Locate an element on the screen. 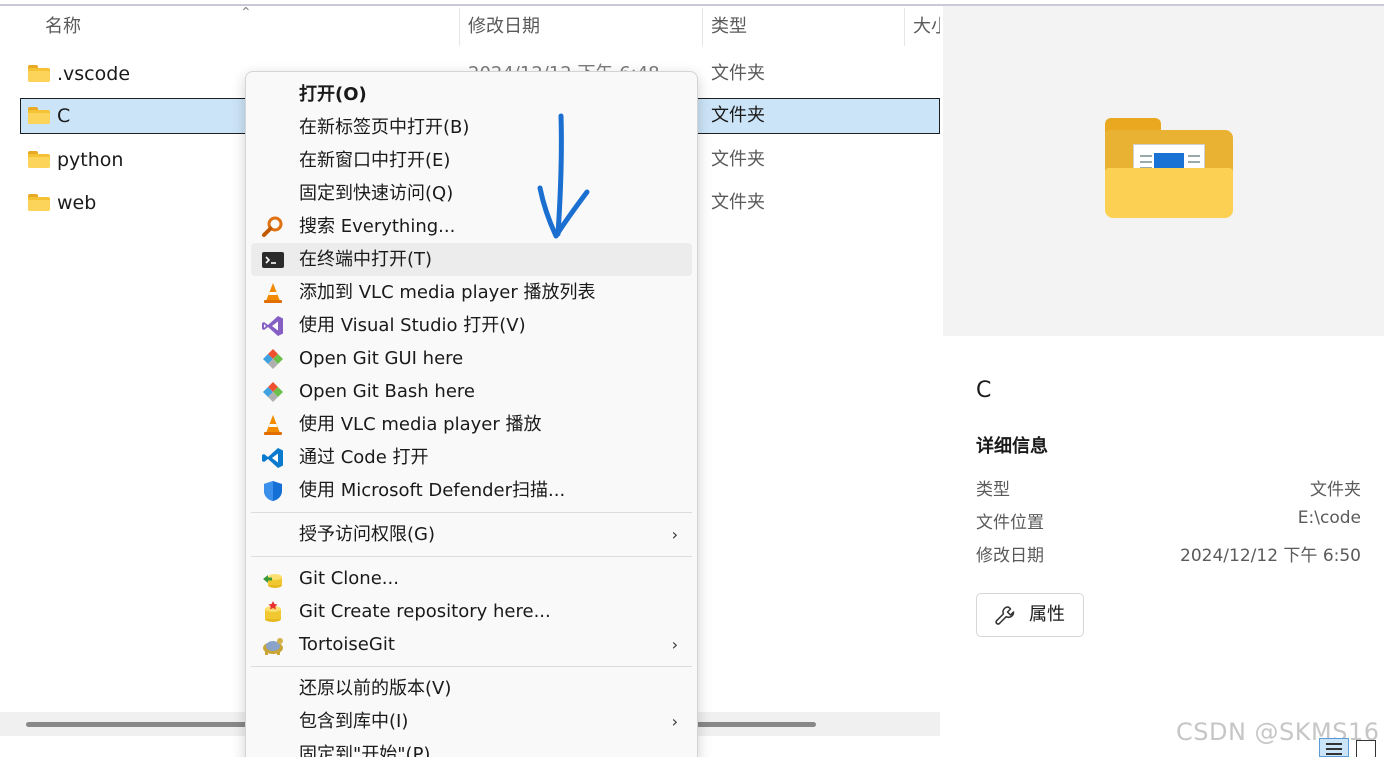  large-folder-icon is located at coordinates (1169, 168).